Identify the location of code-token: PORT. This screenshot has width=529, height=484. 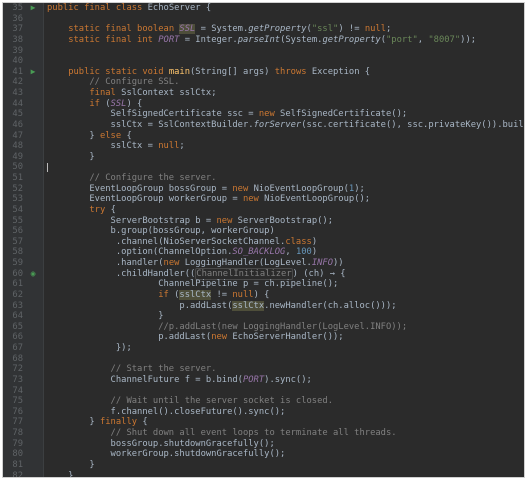
(169, 39).